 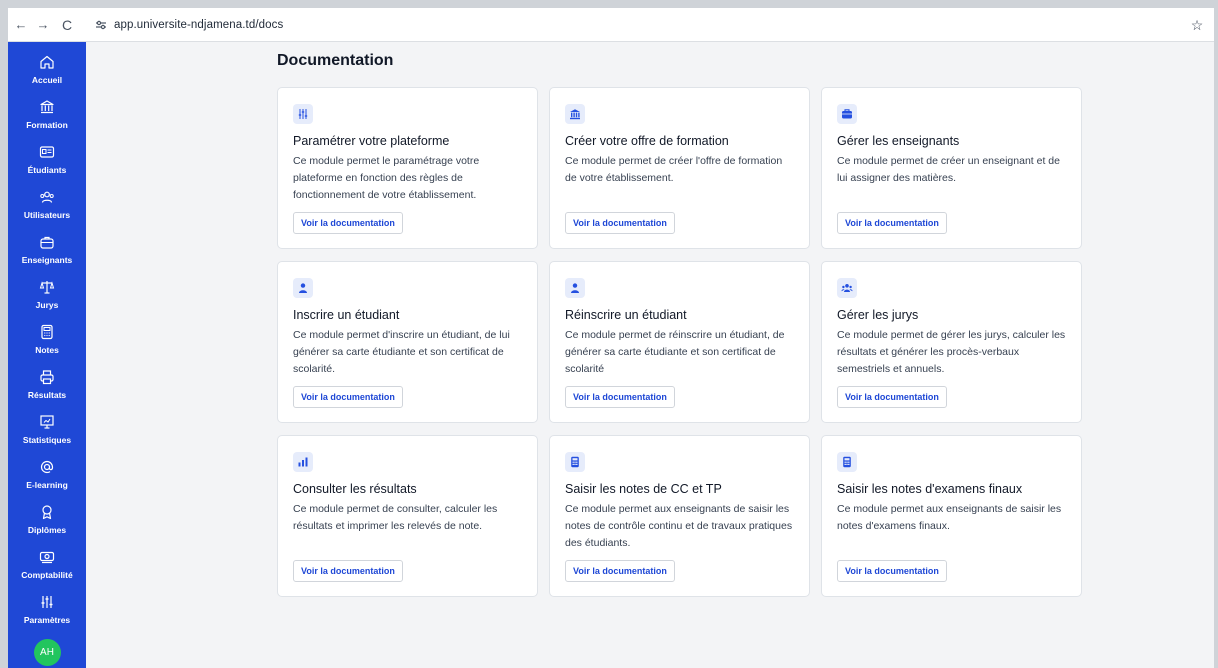 What do you see at coordinates (47, 395) in the screenshot?
I see `sidebar-item-label: Résultats` at bounding box center [47, 395].